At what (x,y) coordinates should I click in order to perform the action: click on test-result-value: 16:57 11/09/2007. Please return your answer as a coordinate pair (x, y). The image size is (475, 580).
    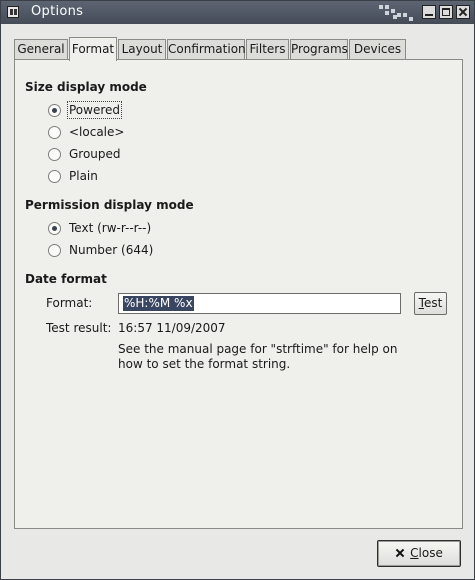
    Looking at the image, I should click on (172, 328).